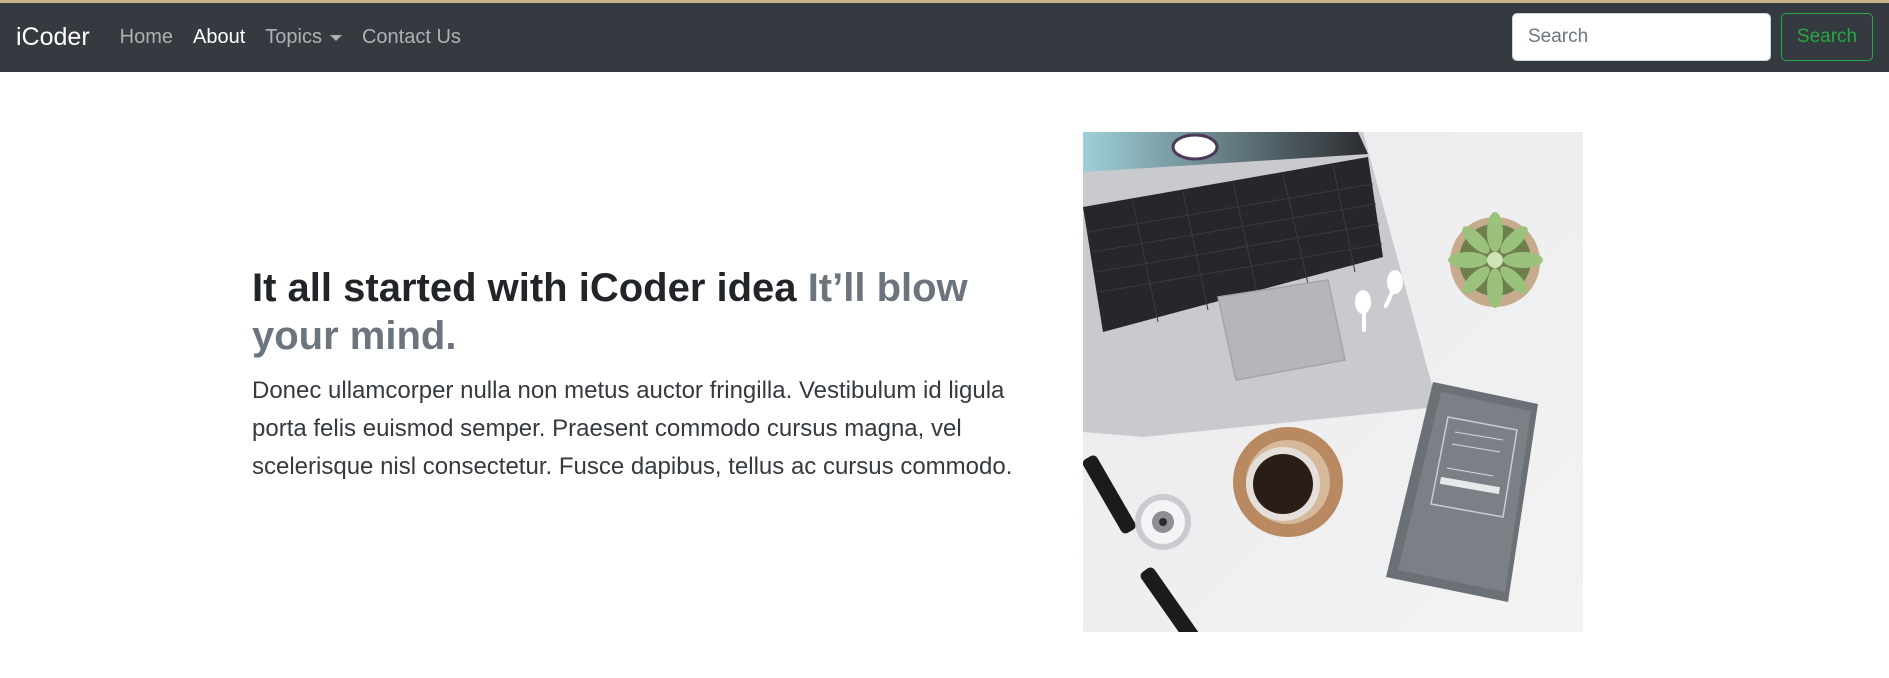 The image size is (1889, 678). Describe the element at coordinates (146, 37) in the screenshot. I see `nav-home: Home` at that location.